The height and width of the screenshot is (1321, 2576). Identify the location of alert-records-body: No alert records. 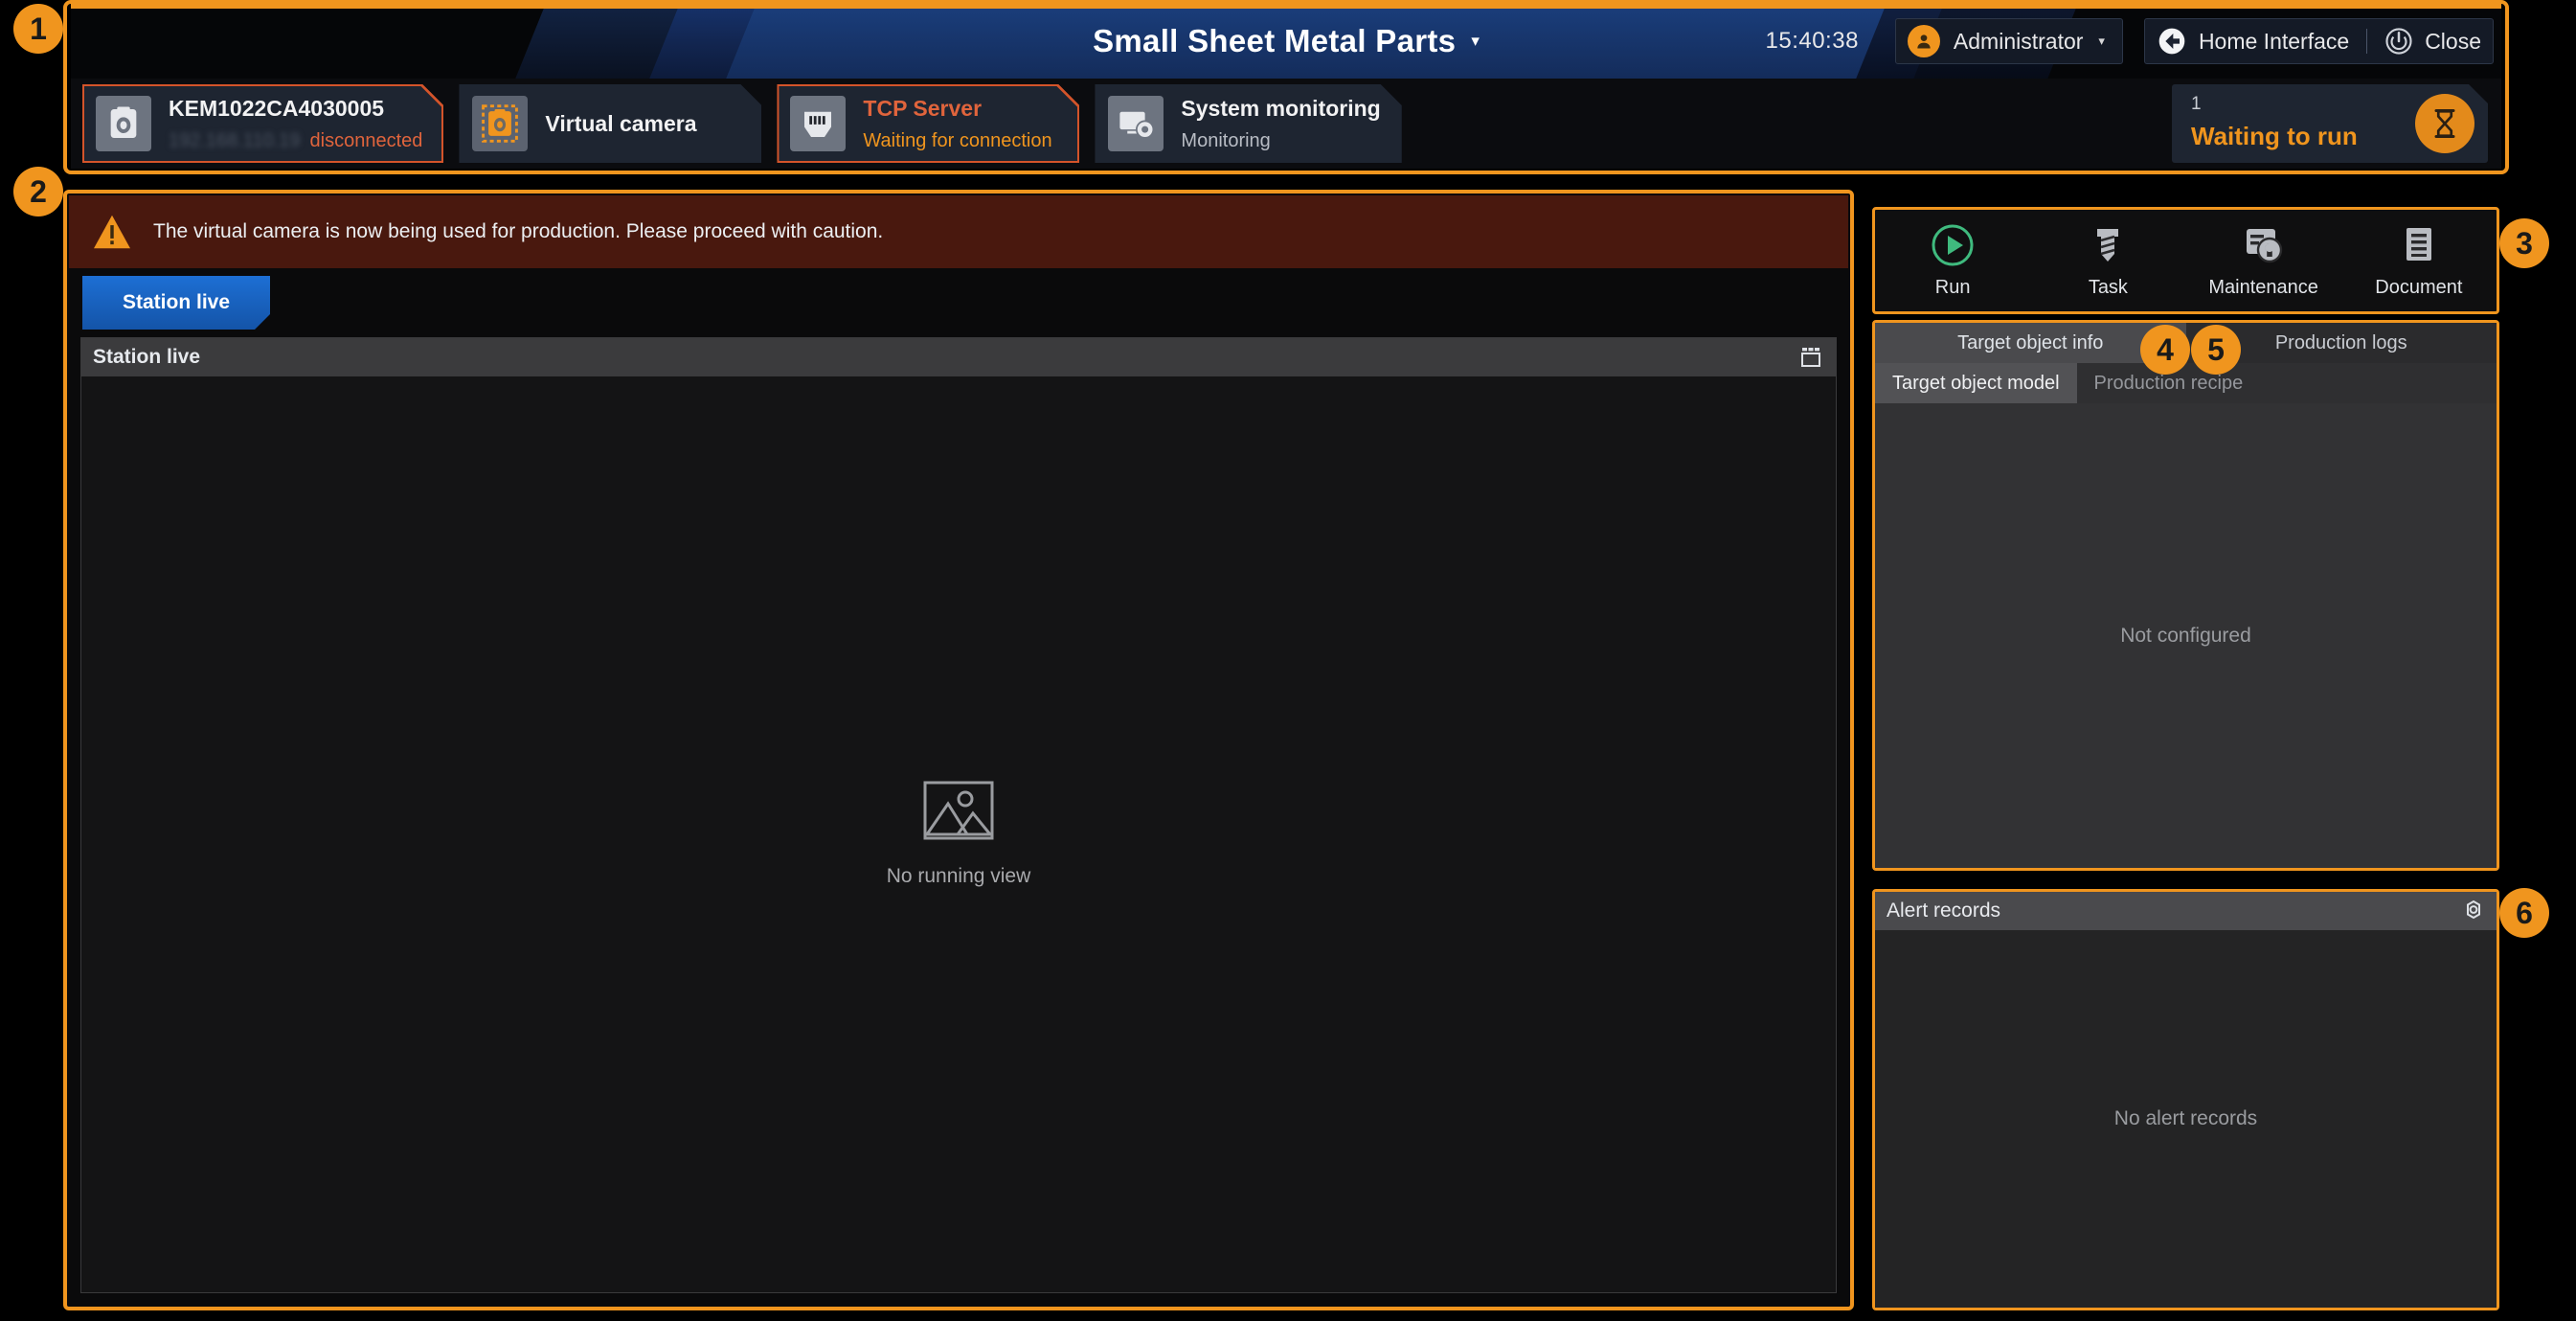
(2186, 1119).